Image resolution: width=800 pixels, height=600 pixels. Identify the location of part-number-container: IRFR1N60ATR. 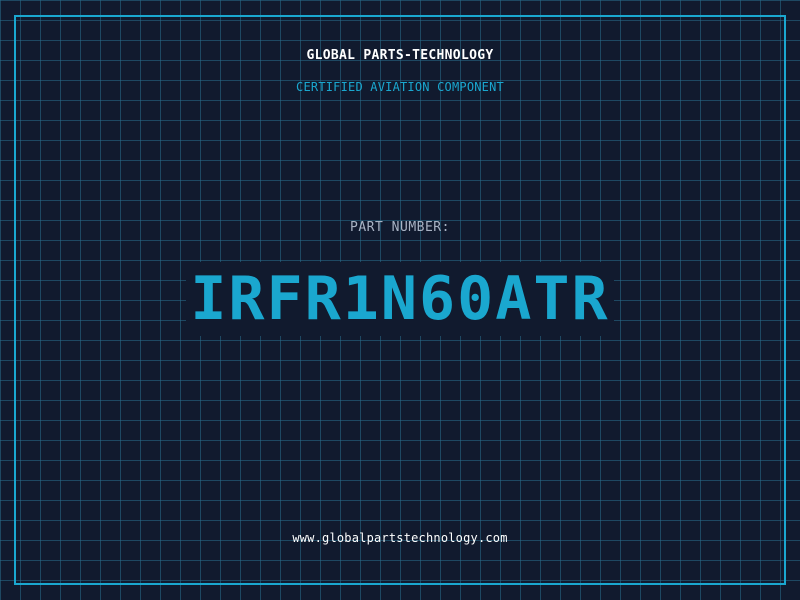
(400, 299).